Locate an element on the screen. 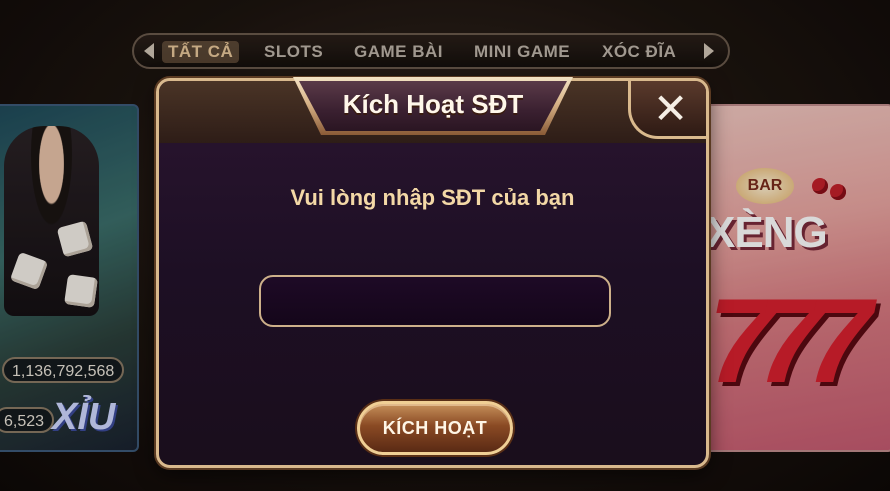 The height and width of the screenshot is (491, 890). dialog-title: Kích Hoạt SĐT is located at coordinates (433, 104).